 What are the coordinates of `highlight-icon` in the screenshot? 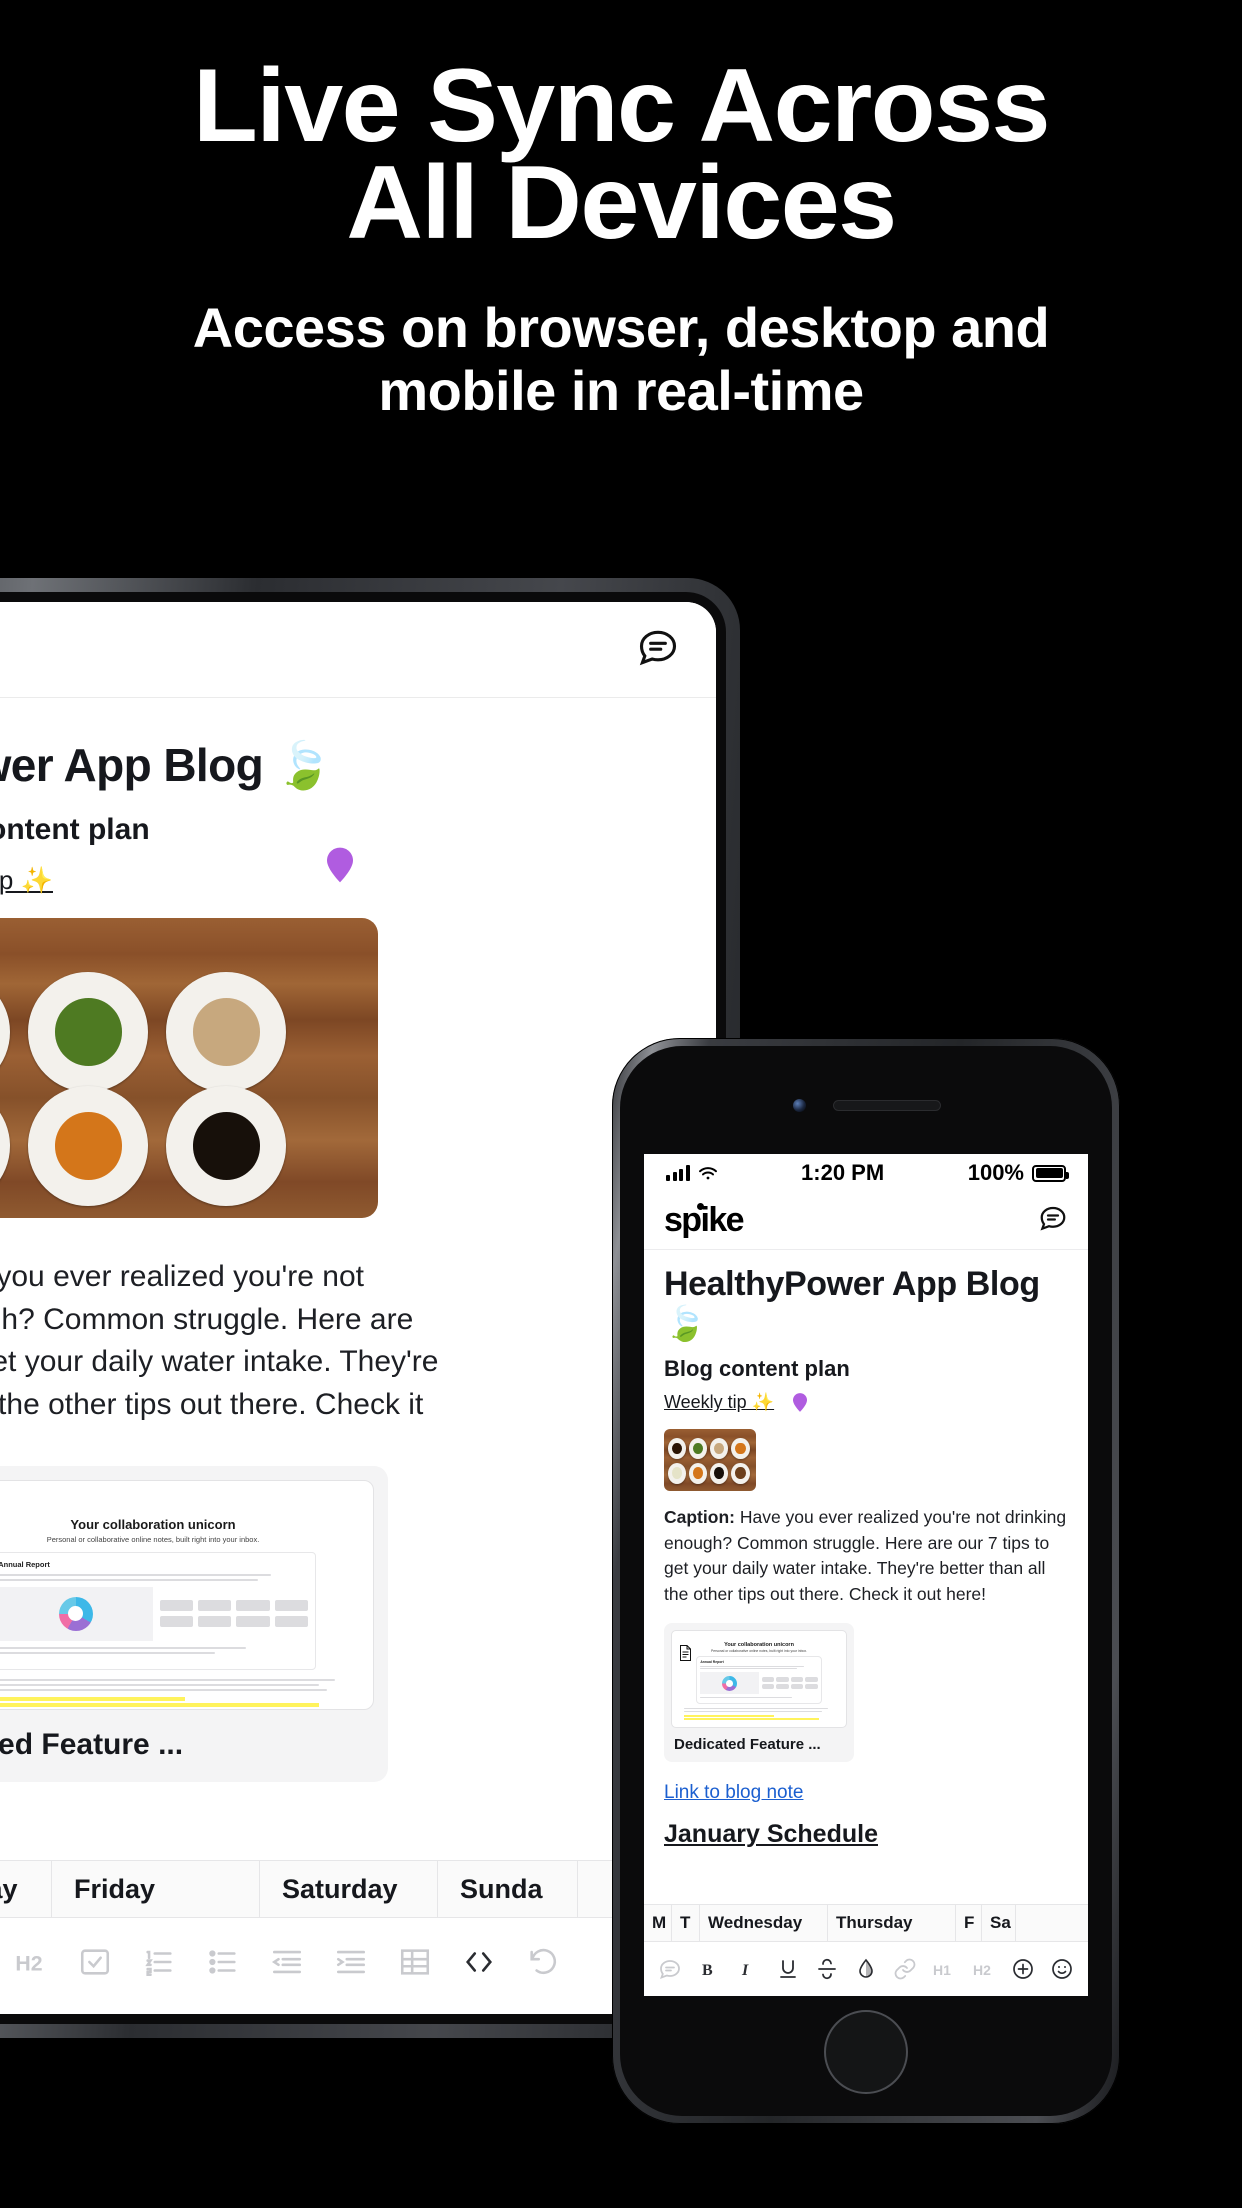 It's located at (866, 1969).